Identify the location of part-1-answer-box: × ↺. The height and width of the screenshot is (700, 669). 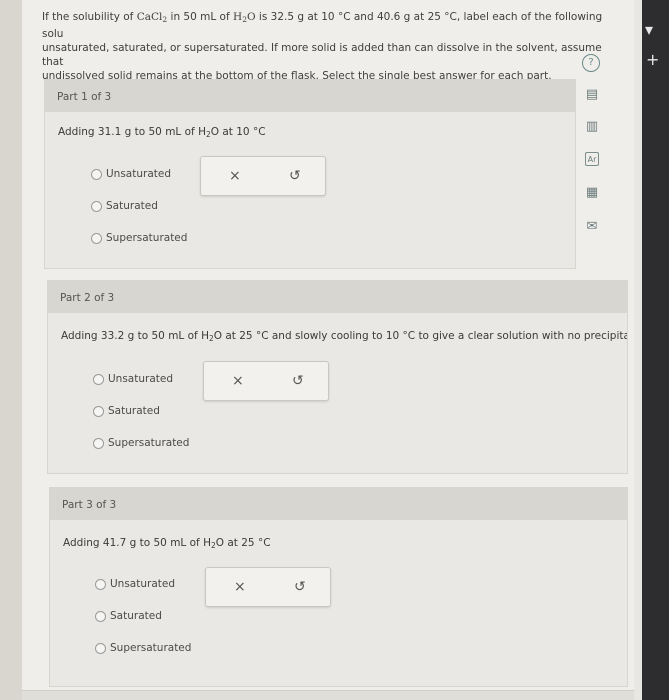
(263, 176).